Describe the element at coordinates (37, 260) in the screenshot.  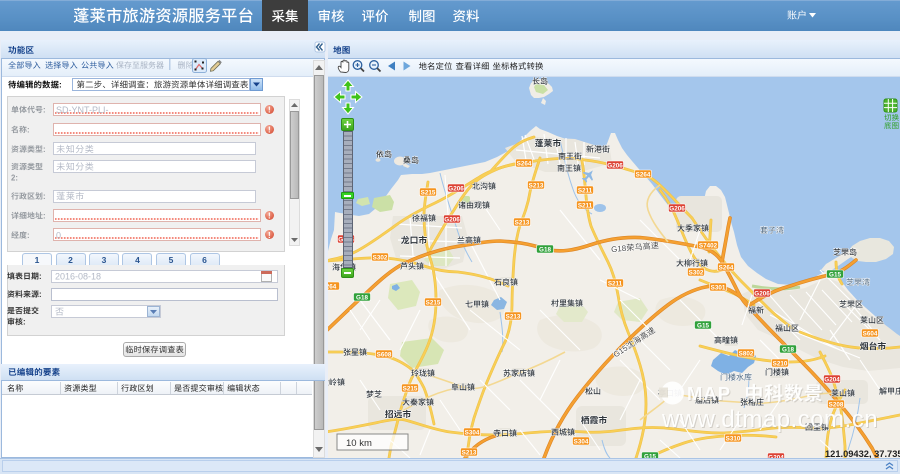
I see `svg-text: 1` at that location.